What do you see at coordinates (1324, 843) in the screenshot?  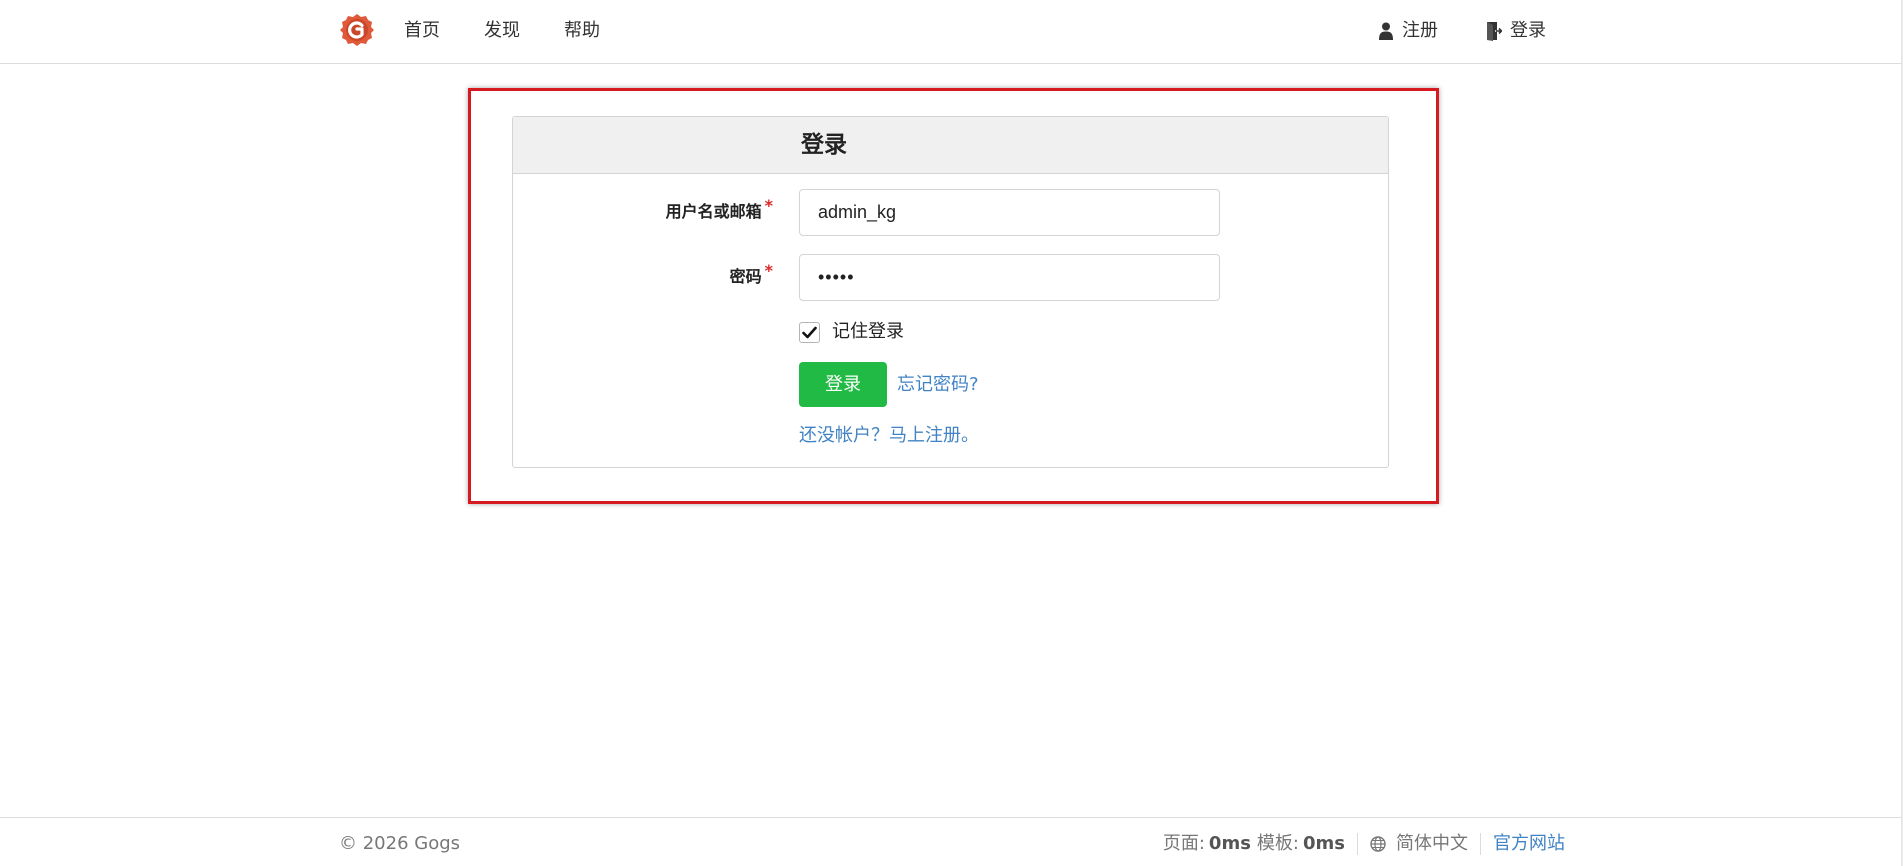 I see `template-time-value: 0ms` at bounding box center [1324, 843].